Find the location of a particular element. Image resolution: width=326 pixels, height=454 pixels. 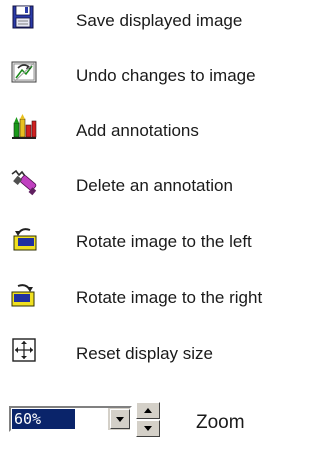

delete-annotation-icon is located at coordinates (24, 182).